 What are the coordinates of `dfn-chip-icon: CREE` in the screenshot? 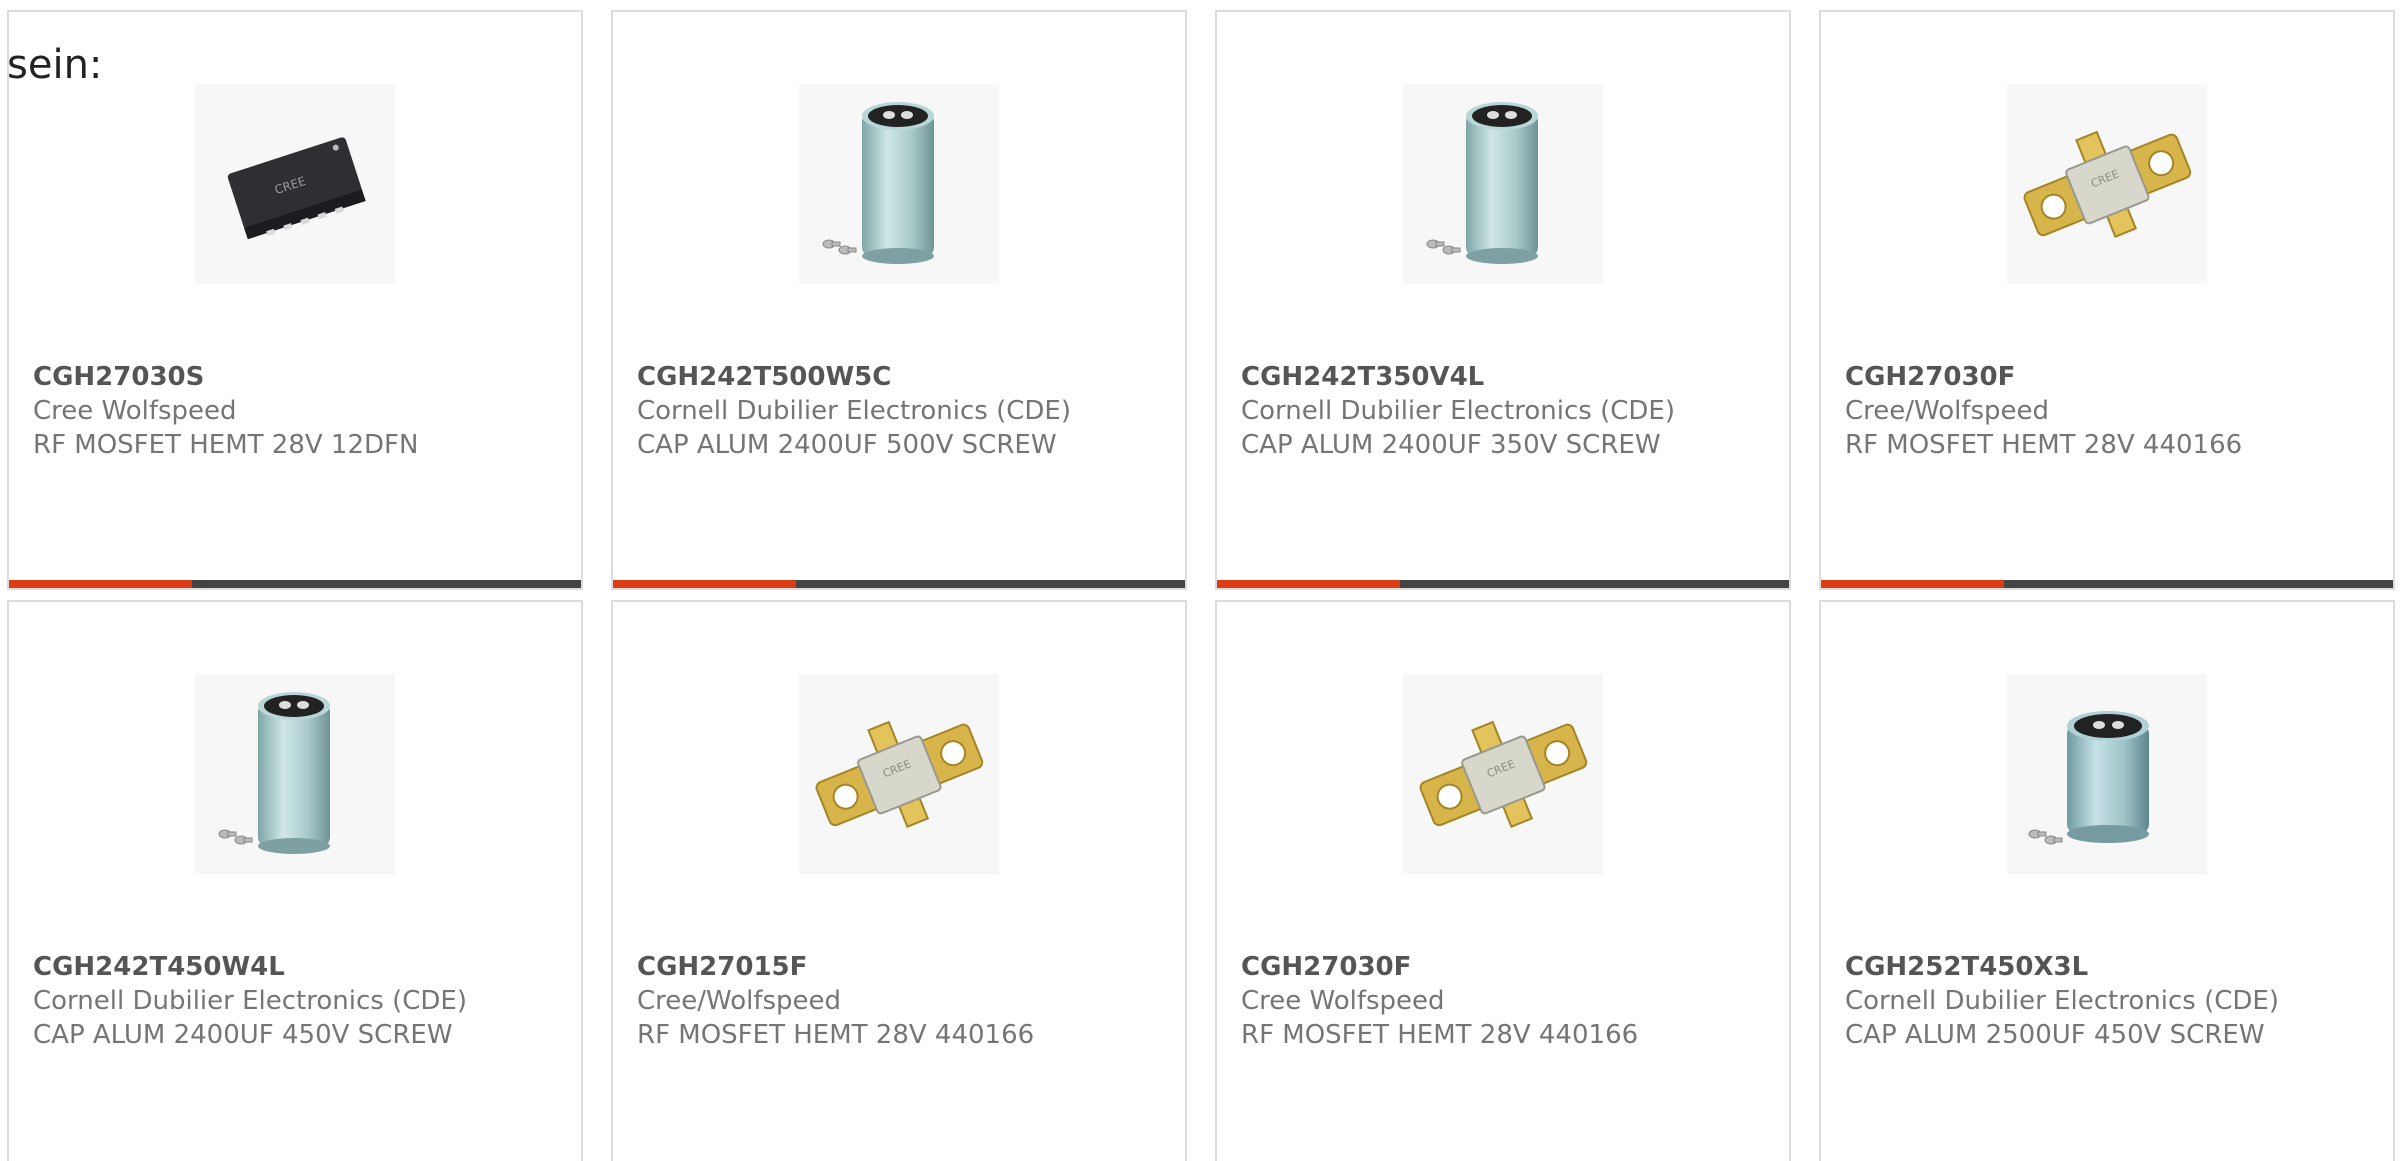 It's located at (295, 184).